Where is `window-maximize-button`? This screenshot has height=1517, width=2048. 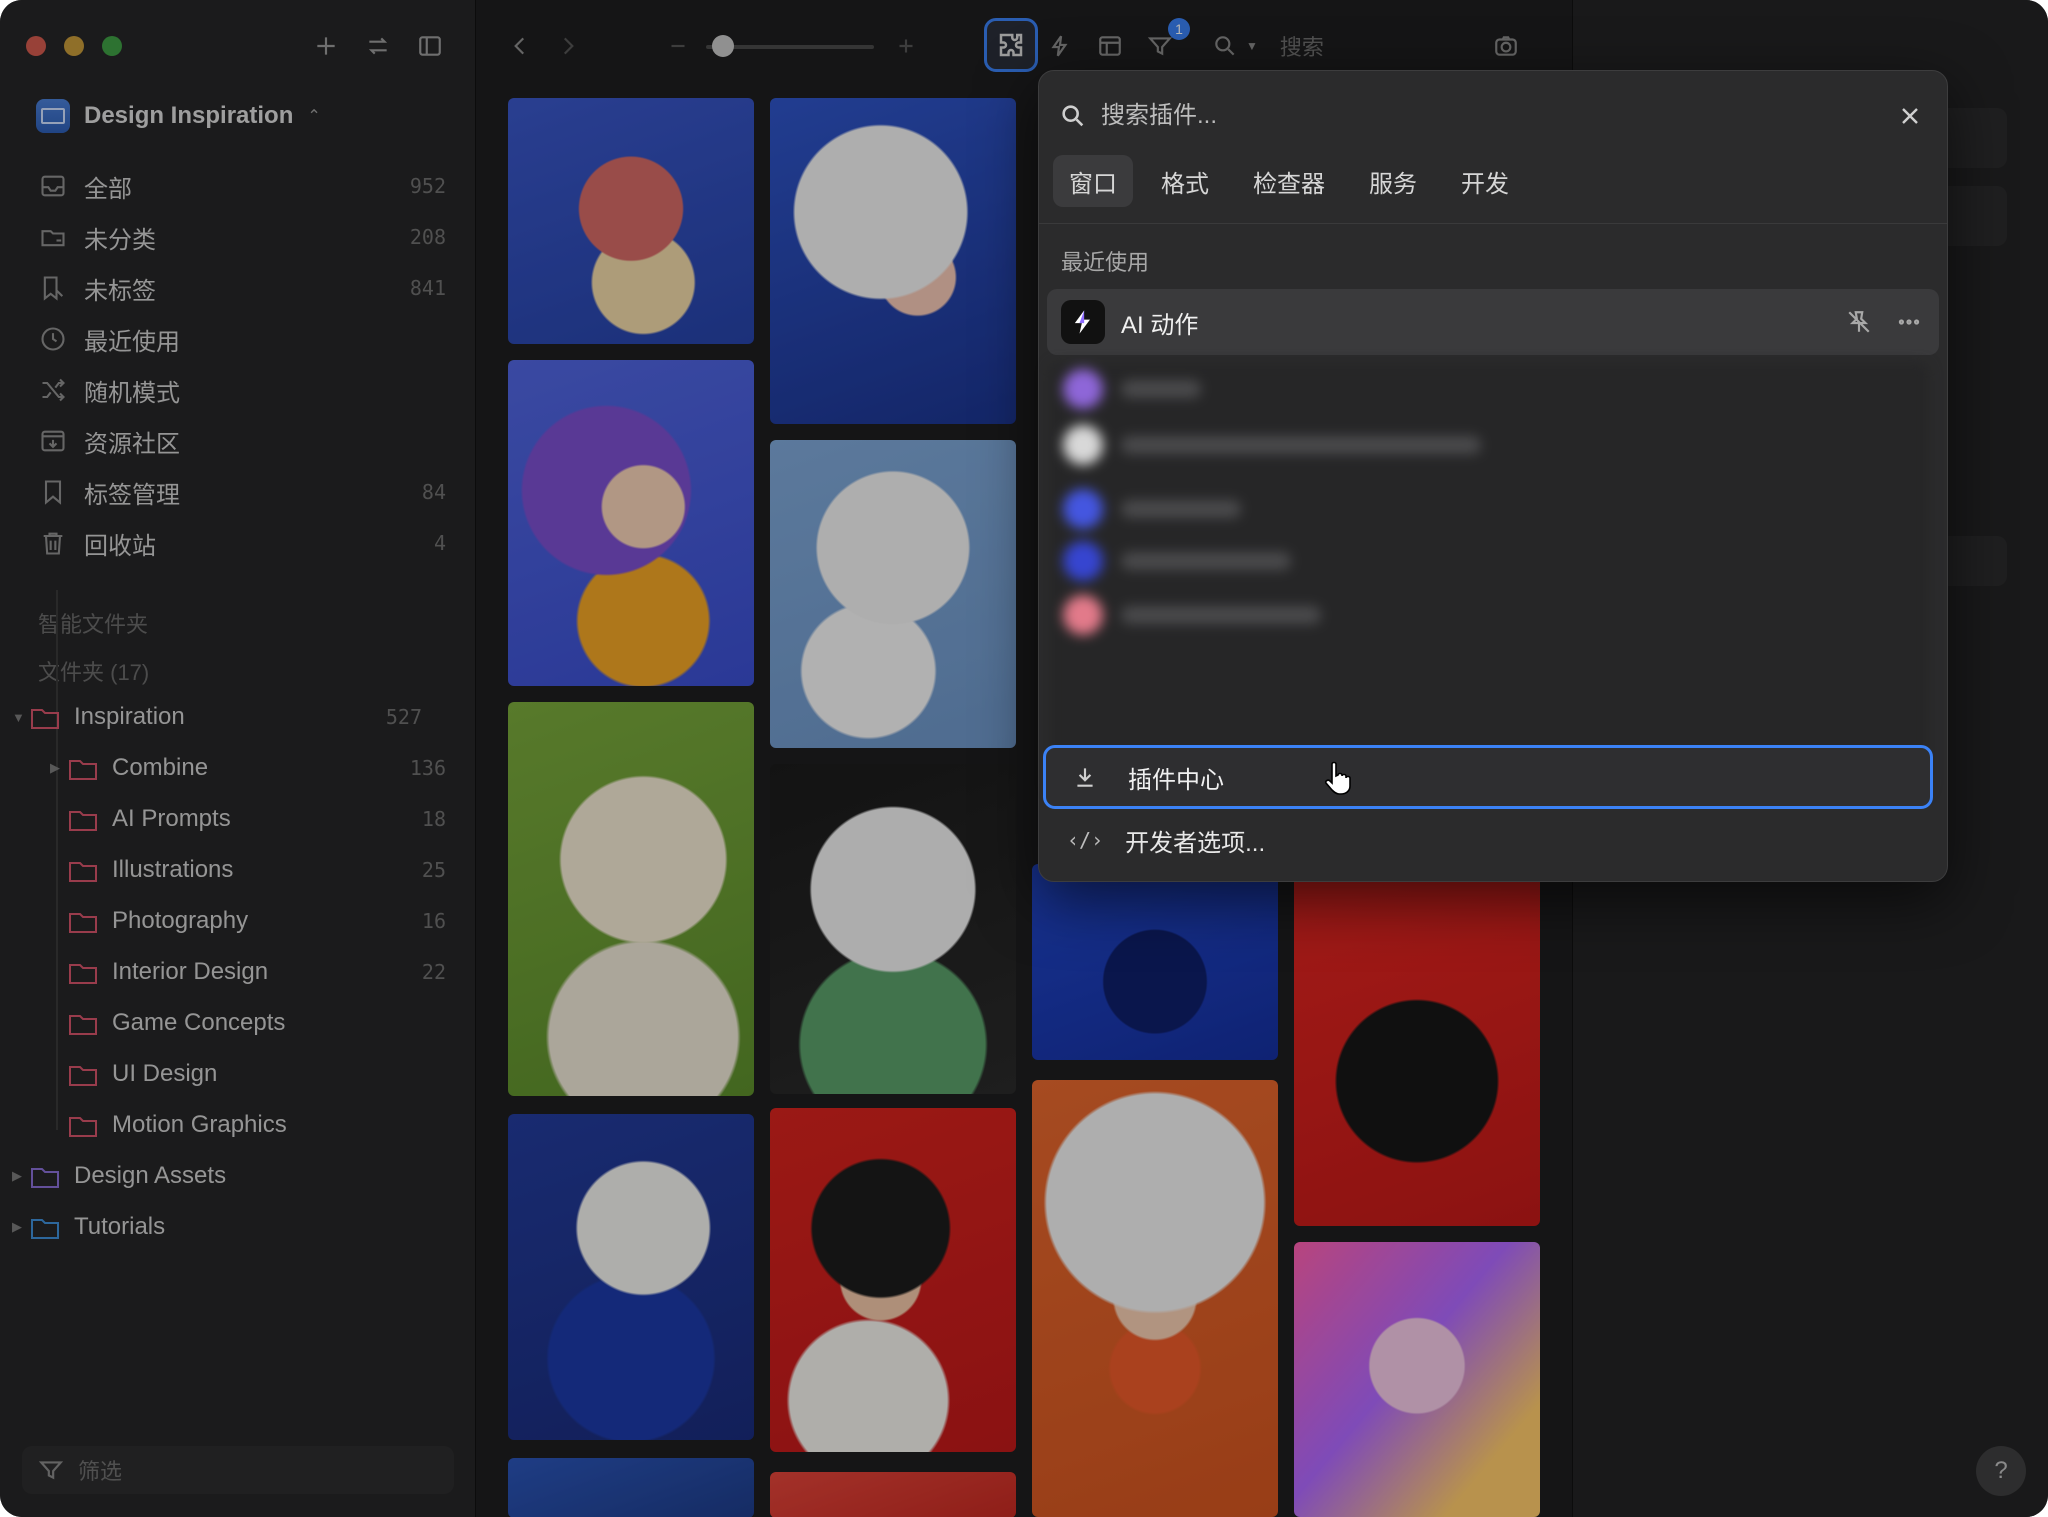 window-maximize-button is located at coordinates (112, 46).